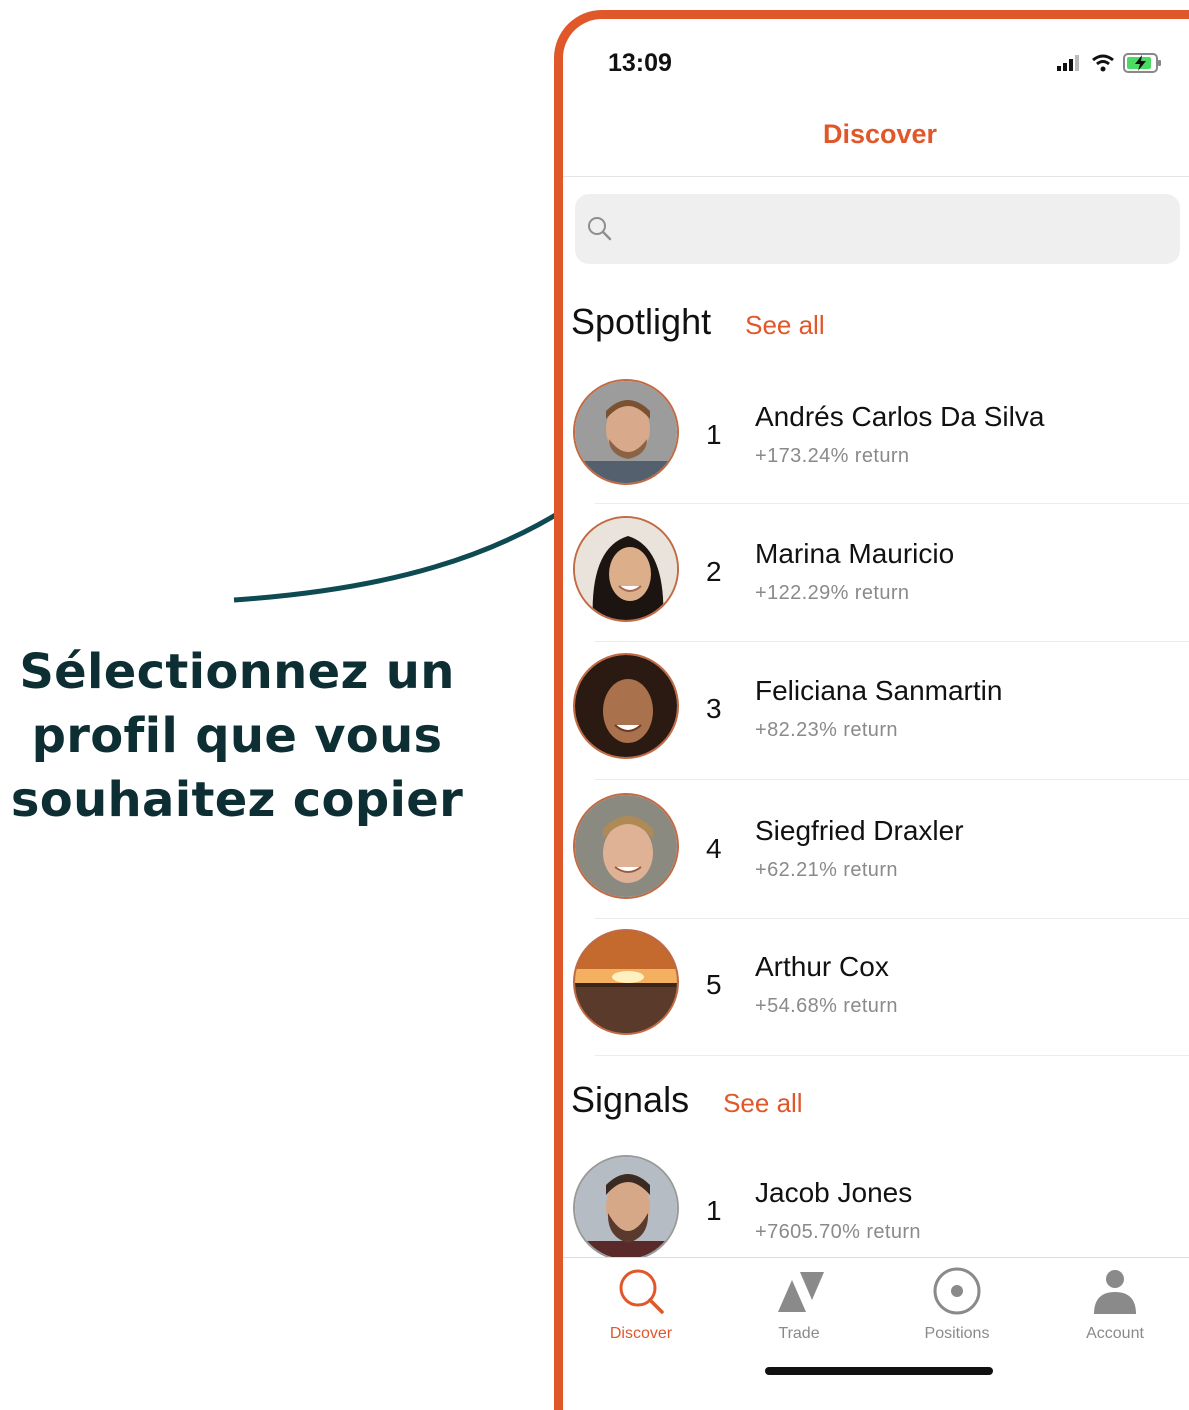 This screenshot has height=1410, width=1189. What do you see at coordinates (826, 870) in the screenshot?
I see `trader-return: +62.21% return` at bounding box center [826, 870].